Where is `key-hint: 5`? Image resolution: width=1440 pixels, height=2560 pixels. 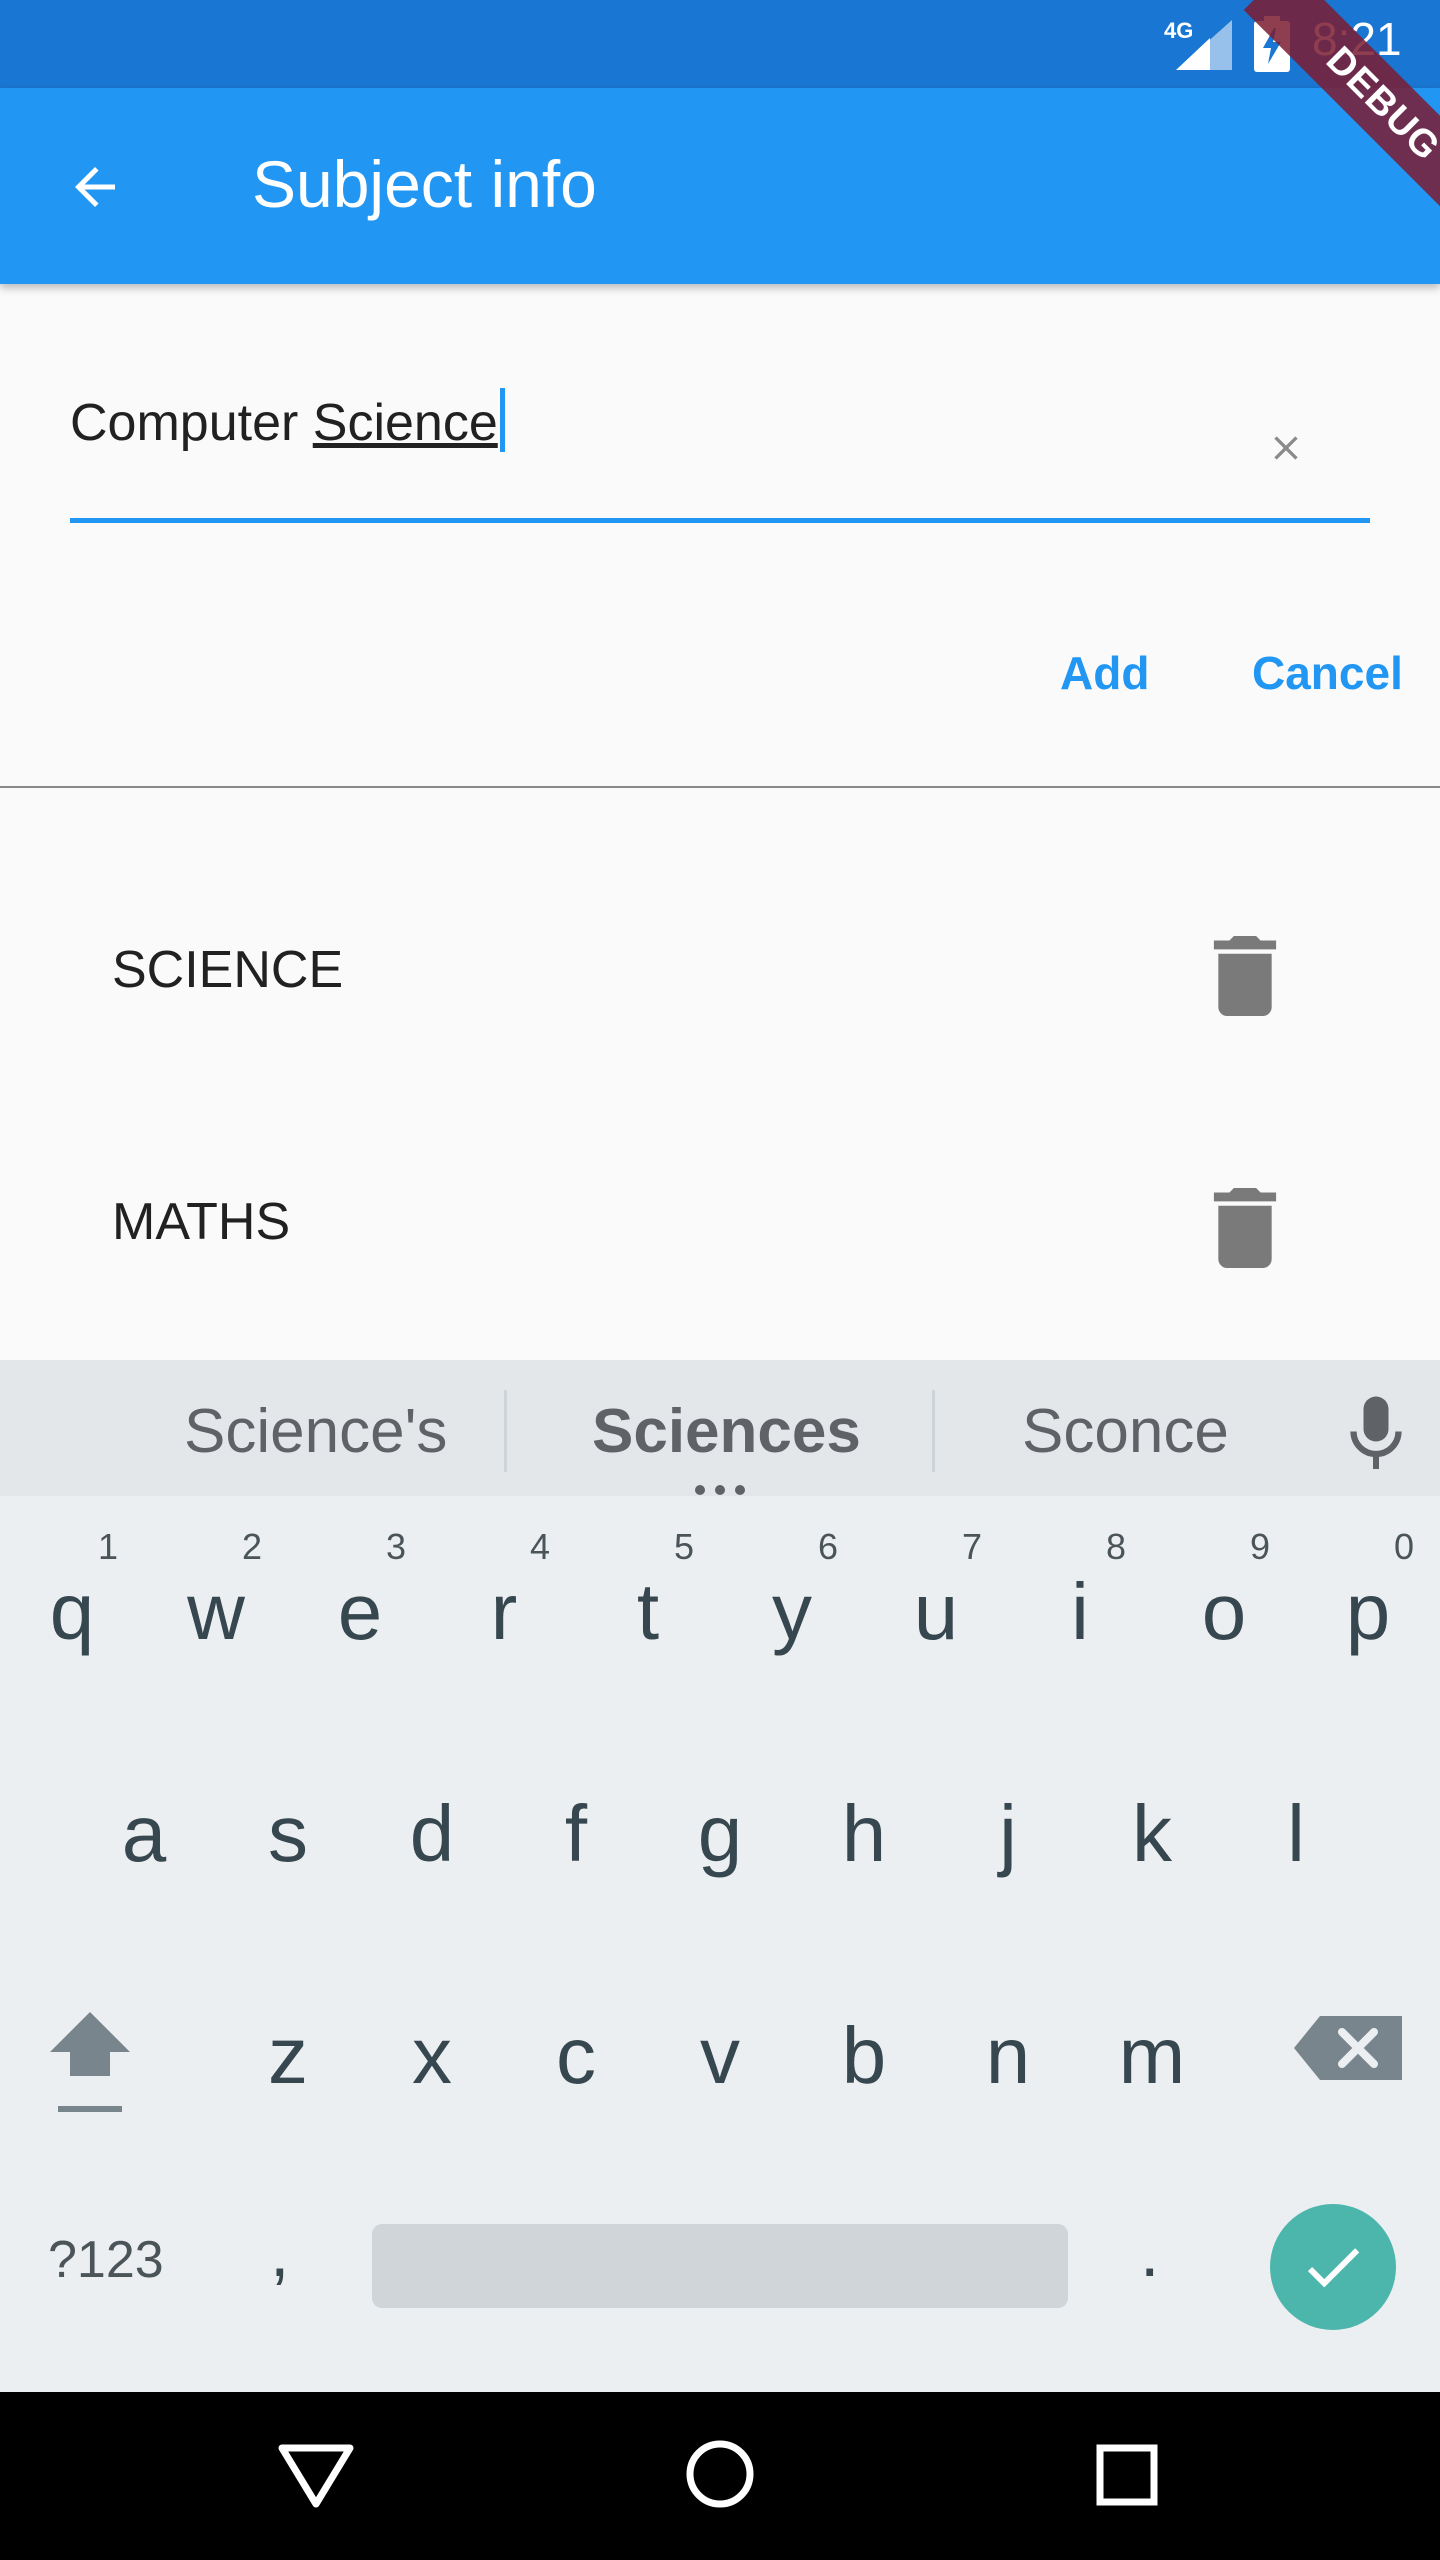 key-hint: 5 is located at coordinates (683, 1546).